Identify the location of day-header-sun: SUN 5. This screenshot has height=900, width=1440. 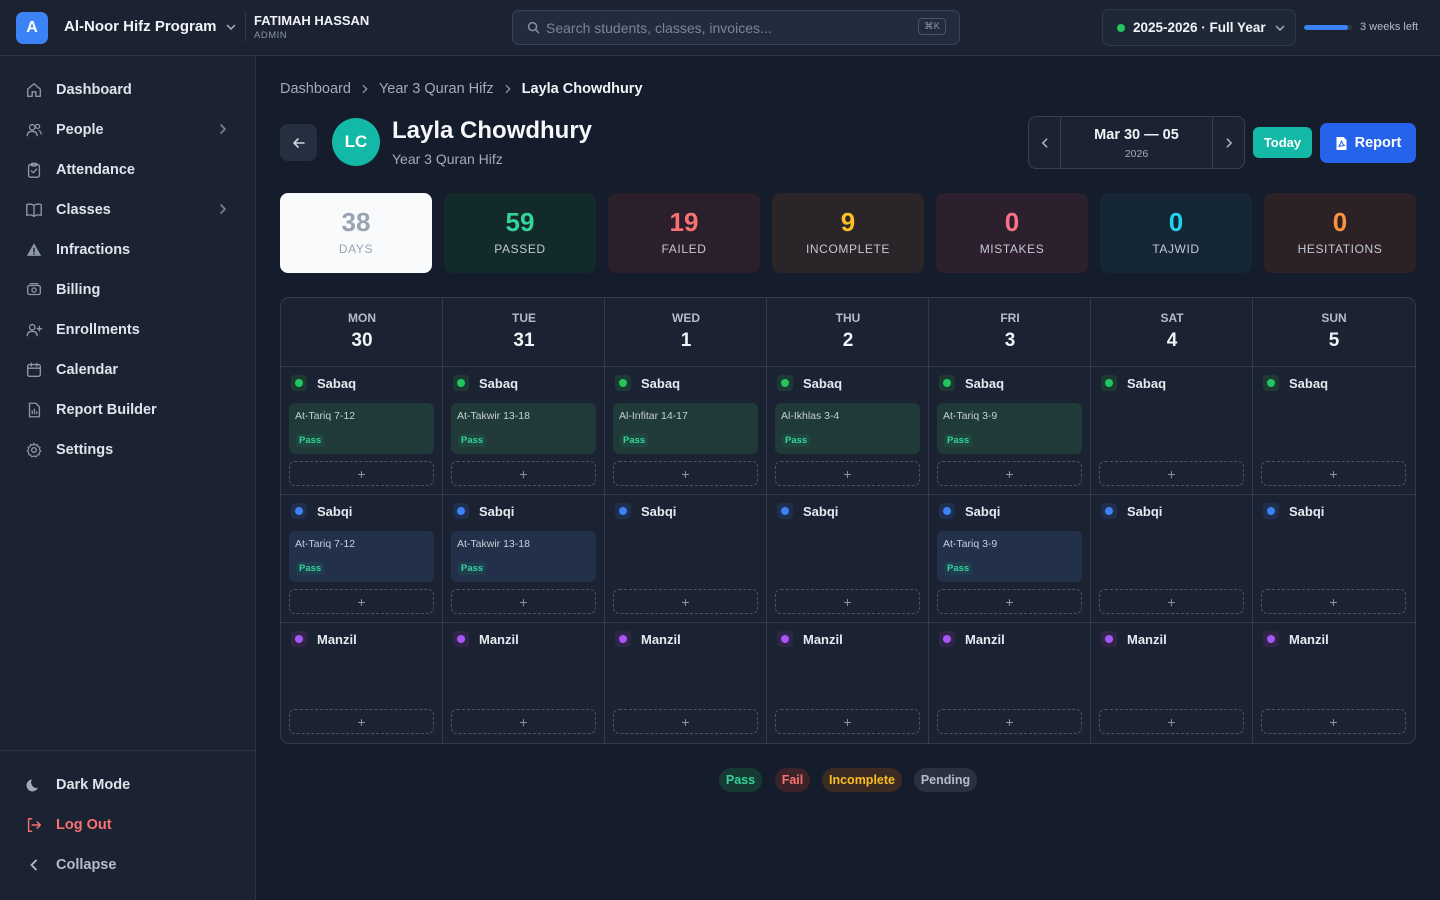
(1334, 332).